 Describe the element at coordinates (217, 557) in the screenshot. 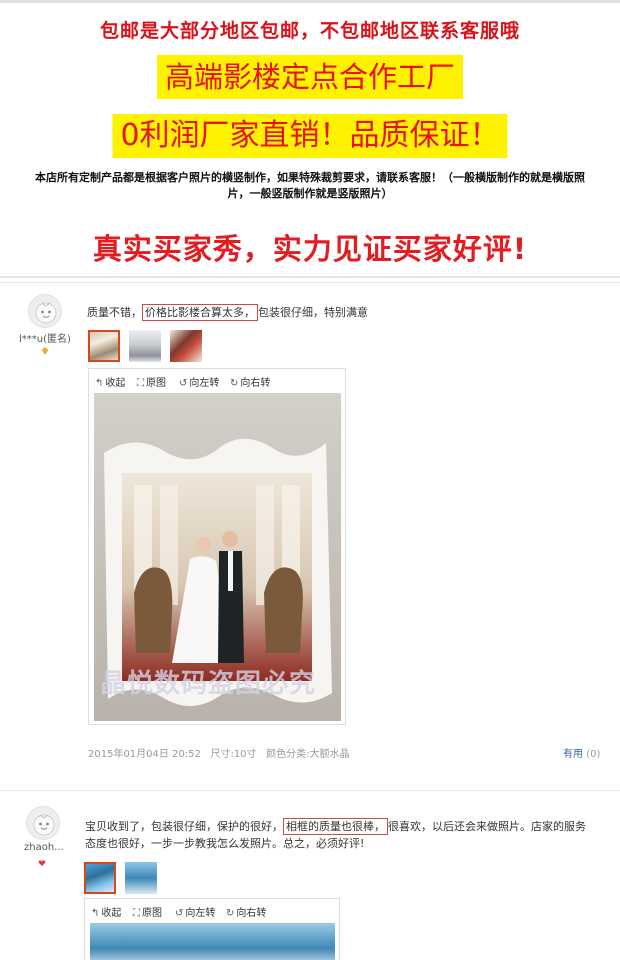

I see `review-photo: 晶悦数码盗图必究` at that location.